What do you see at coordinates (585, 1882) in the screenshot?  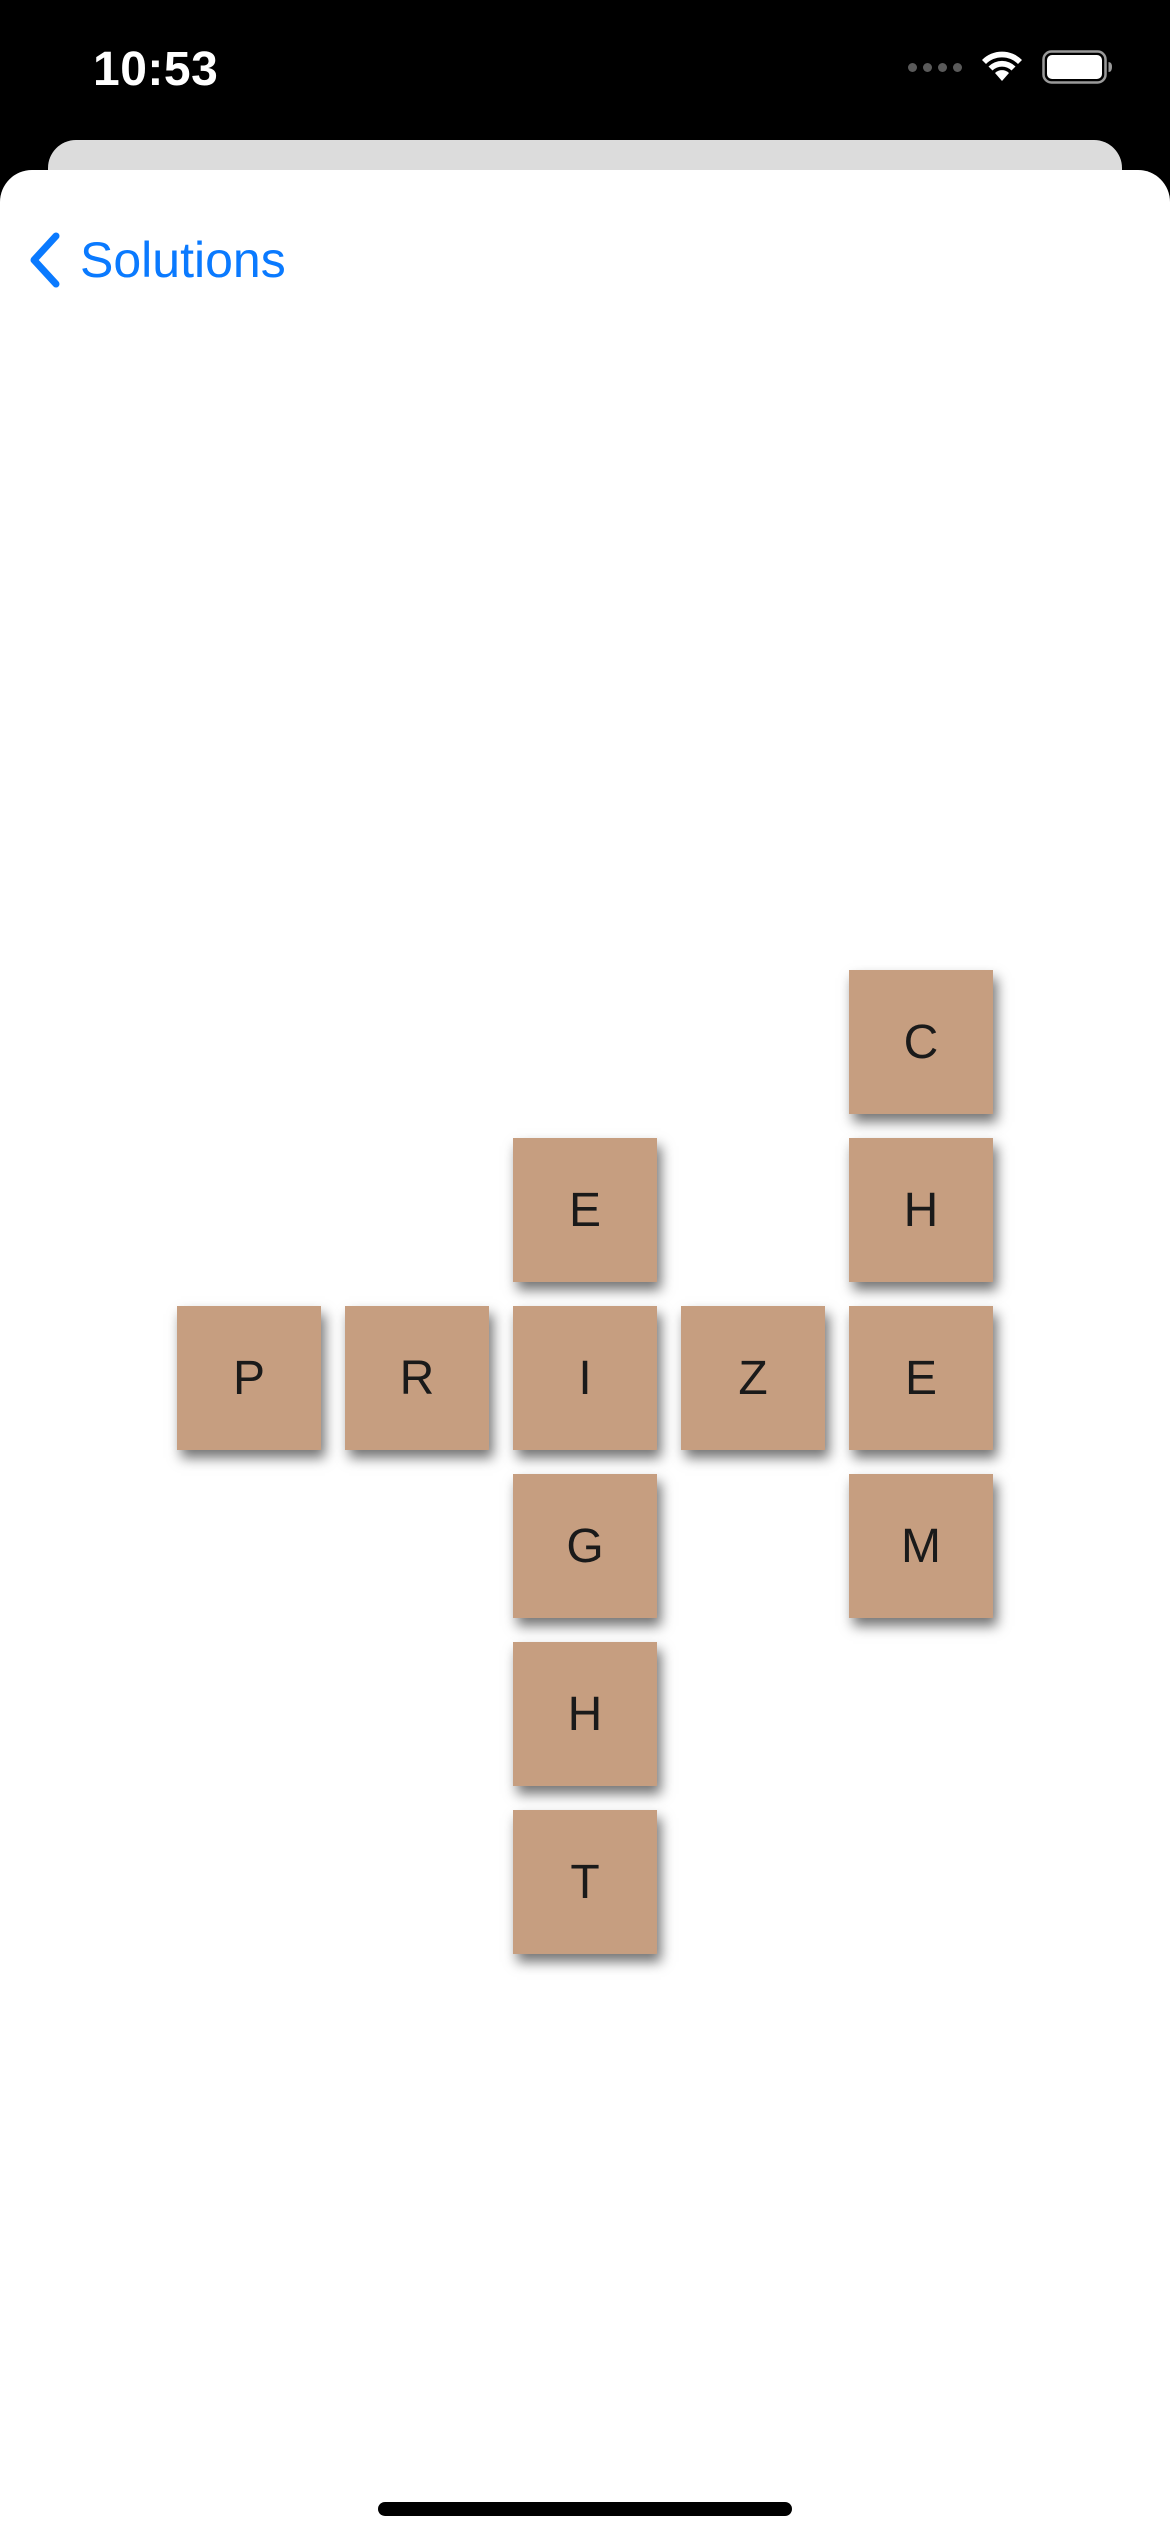 I see `letter-tile: T` at bounding box center [585, 1882].